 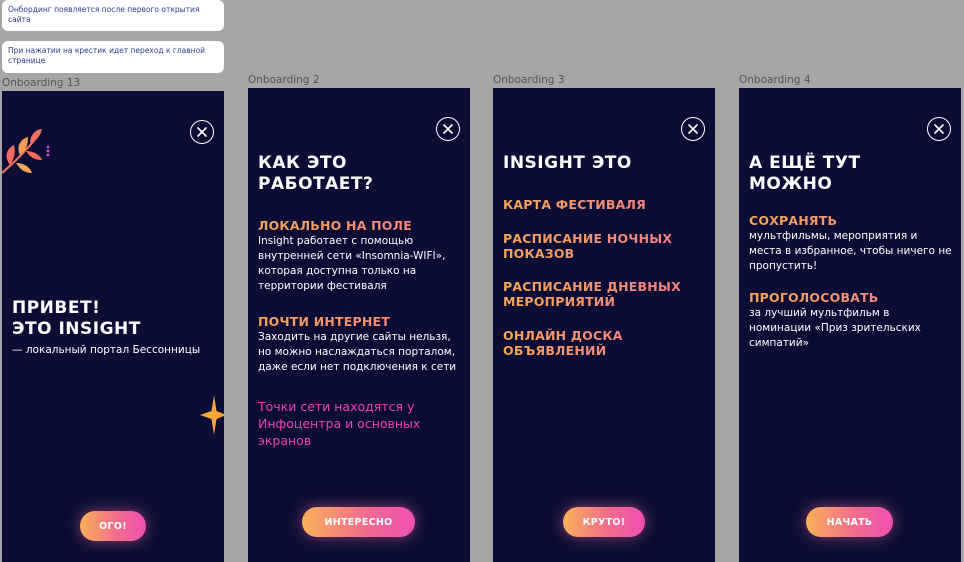 I want to click on ogo-button: ОГО!, so click(x=113, y=526).